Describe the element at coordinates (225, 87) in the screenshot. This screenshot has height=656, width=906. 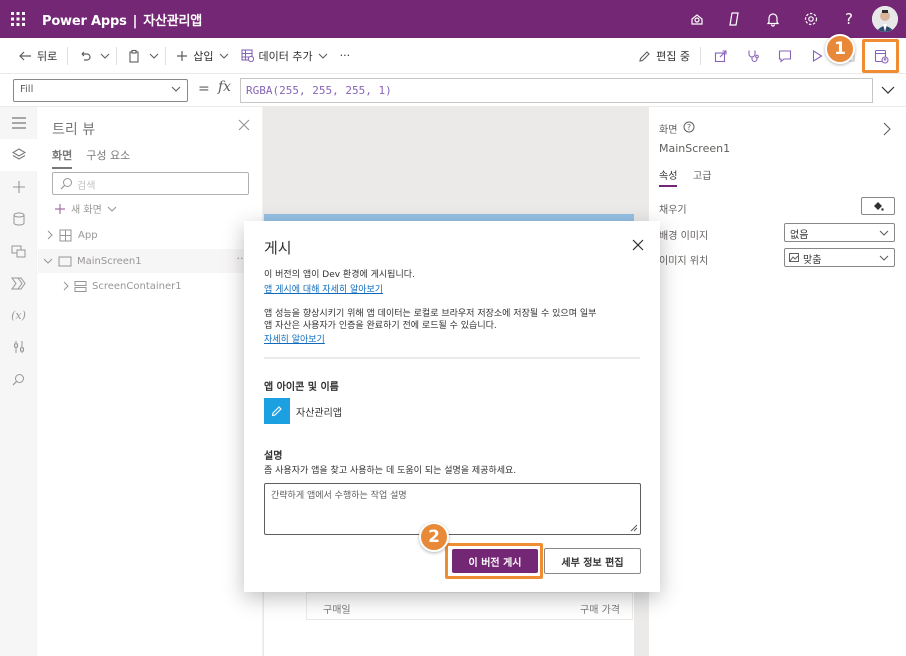
I see `fx-icon: fx` at that location.